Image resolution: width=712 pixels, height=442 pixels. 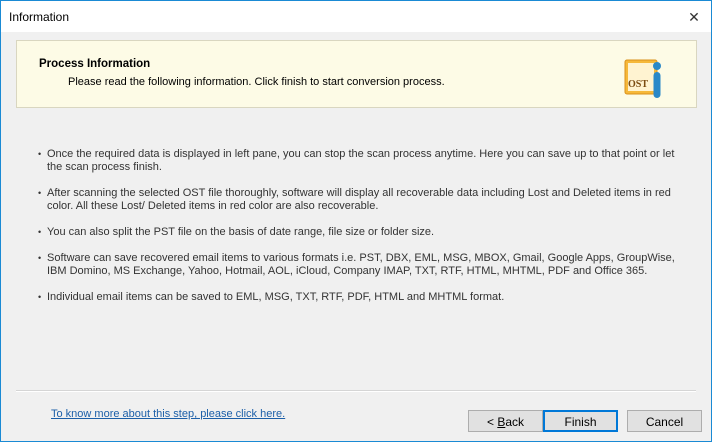 What do you see at coordinates (356, 16) in the screenshot?
I see `title-bar: Information ✕` at bounding box center [356, 16].